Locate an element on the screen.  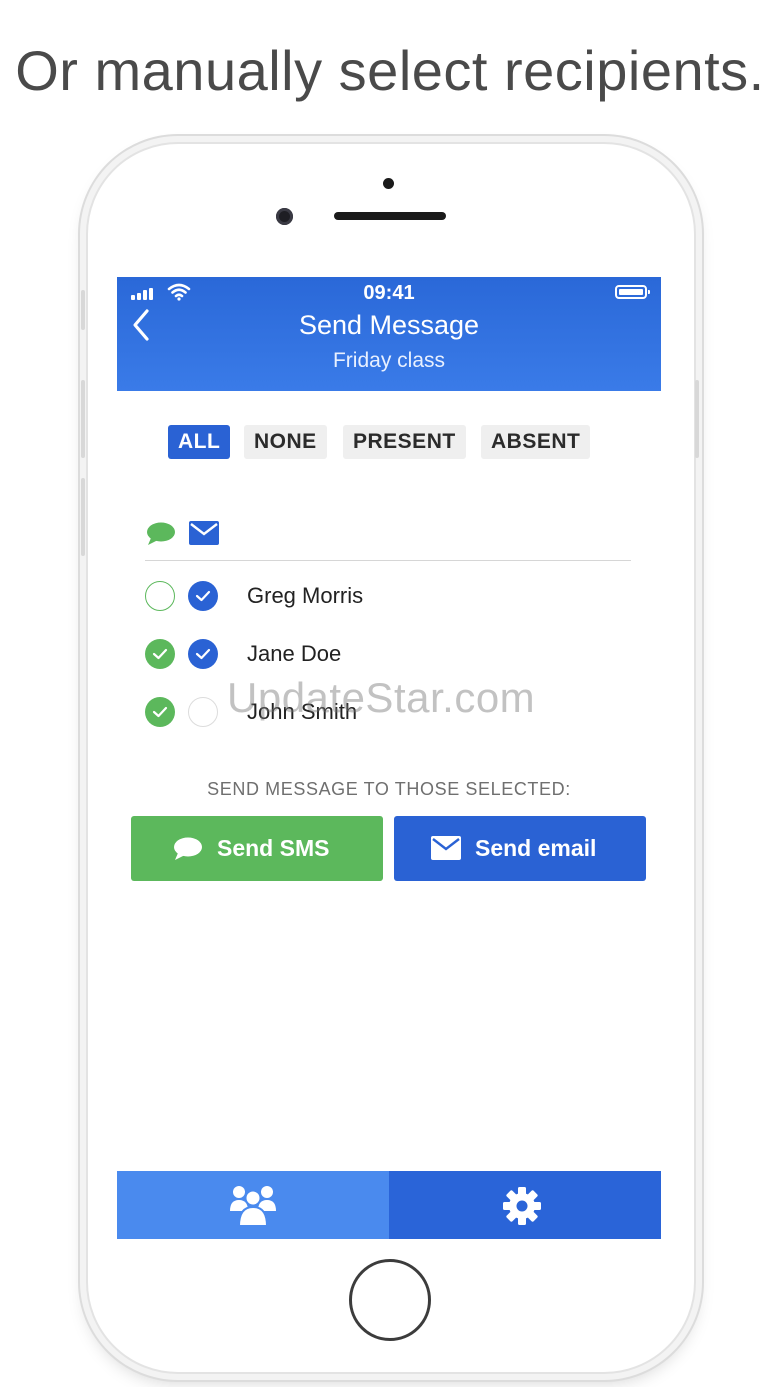
volume-down-button is located at coordinates (83, 517).